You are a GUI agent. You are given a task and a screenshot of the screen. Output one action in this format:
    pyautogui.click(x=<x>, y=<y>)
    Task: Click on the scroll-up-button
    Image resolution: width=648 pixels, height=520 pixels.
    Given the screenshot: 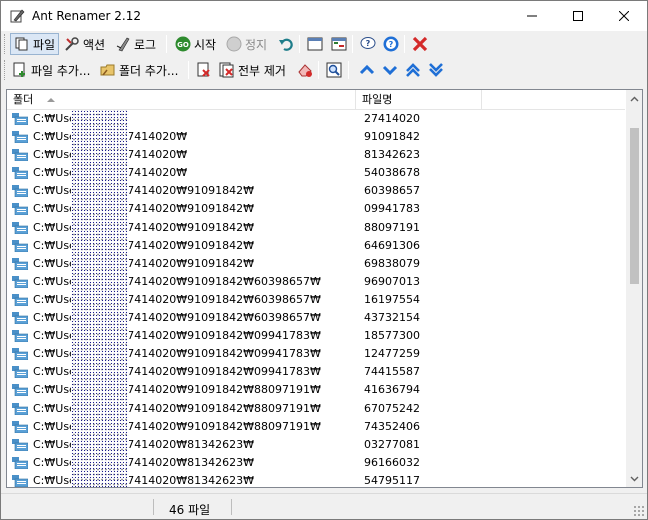 What is the action you would take?
    pyautogui.click(x=634, y=98)
    